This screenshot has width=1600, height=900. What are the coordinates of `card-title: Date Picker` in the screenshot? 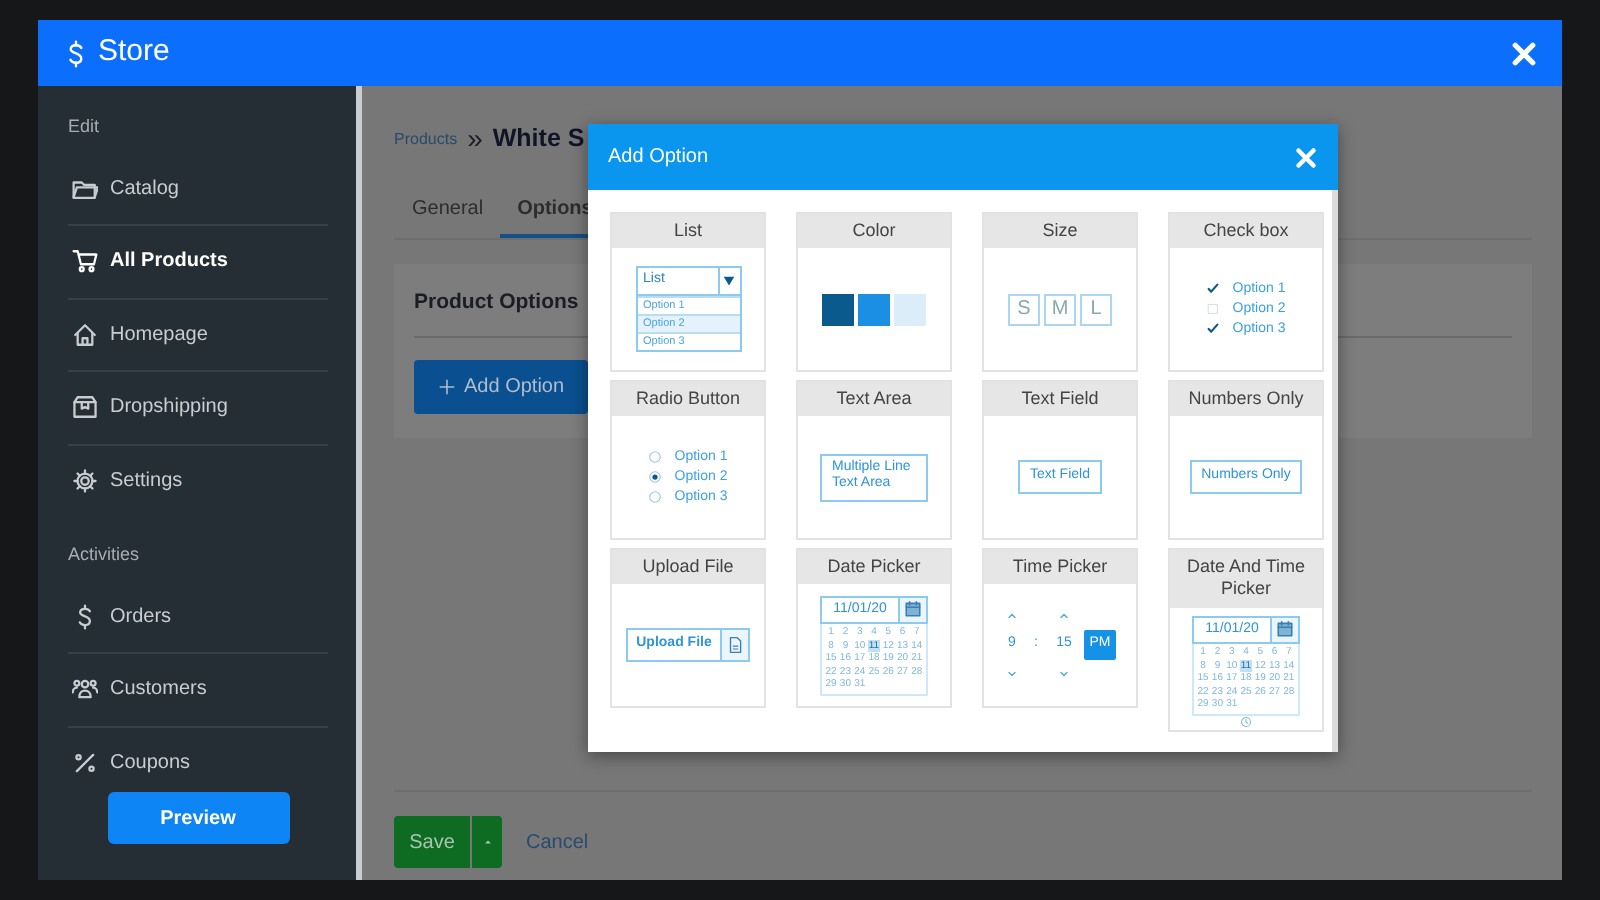 It's located at (874, 567).